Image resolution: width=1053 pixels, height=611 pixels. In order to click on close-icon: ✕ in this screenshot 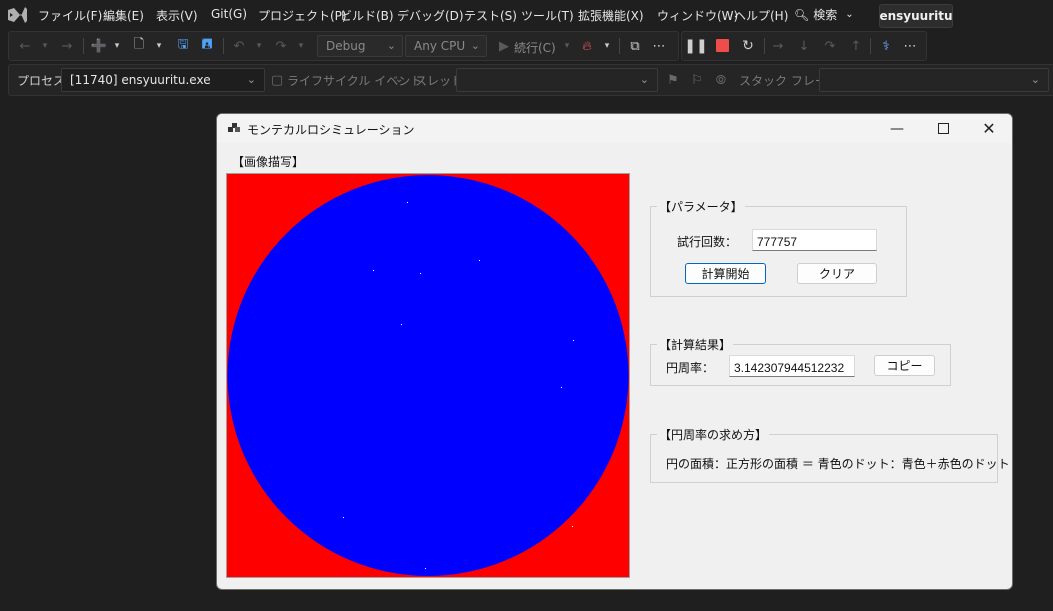, I will do `click(989, 128)`.